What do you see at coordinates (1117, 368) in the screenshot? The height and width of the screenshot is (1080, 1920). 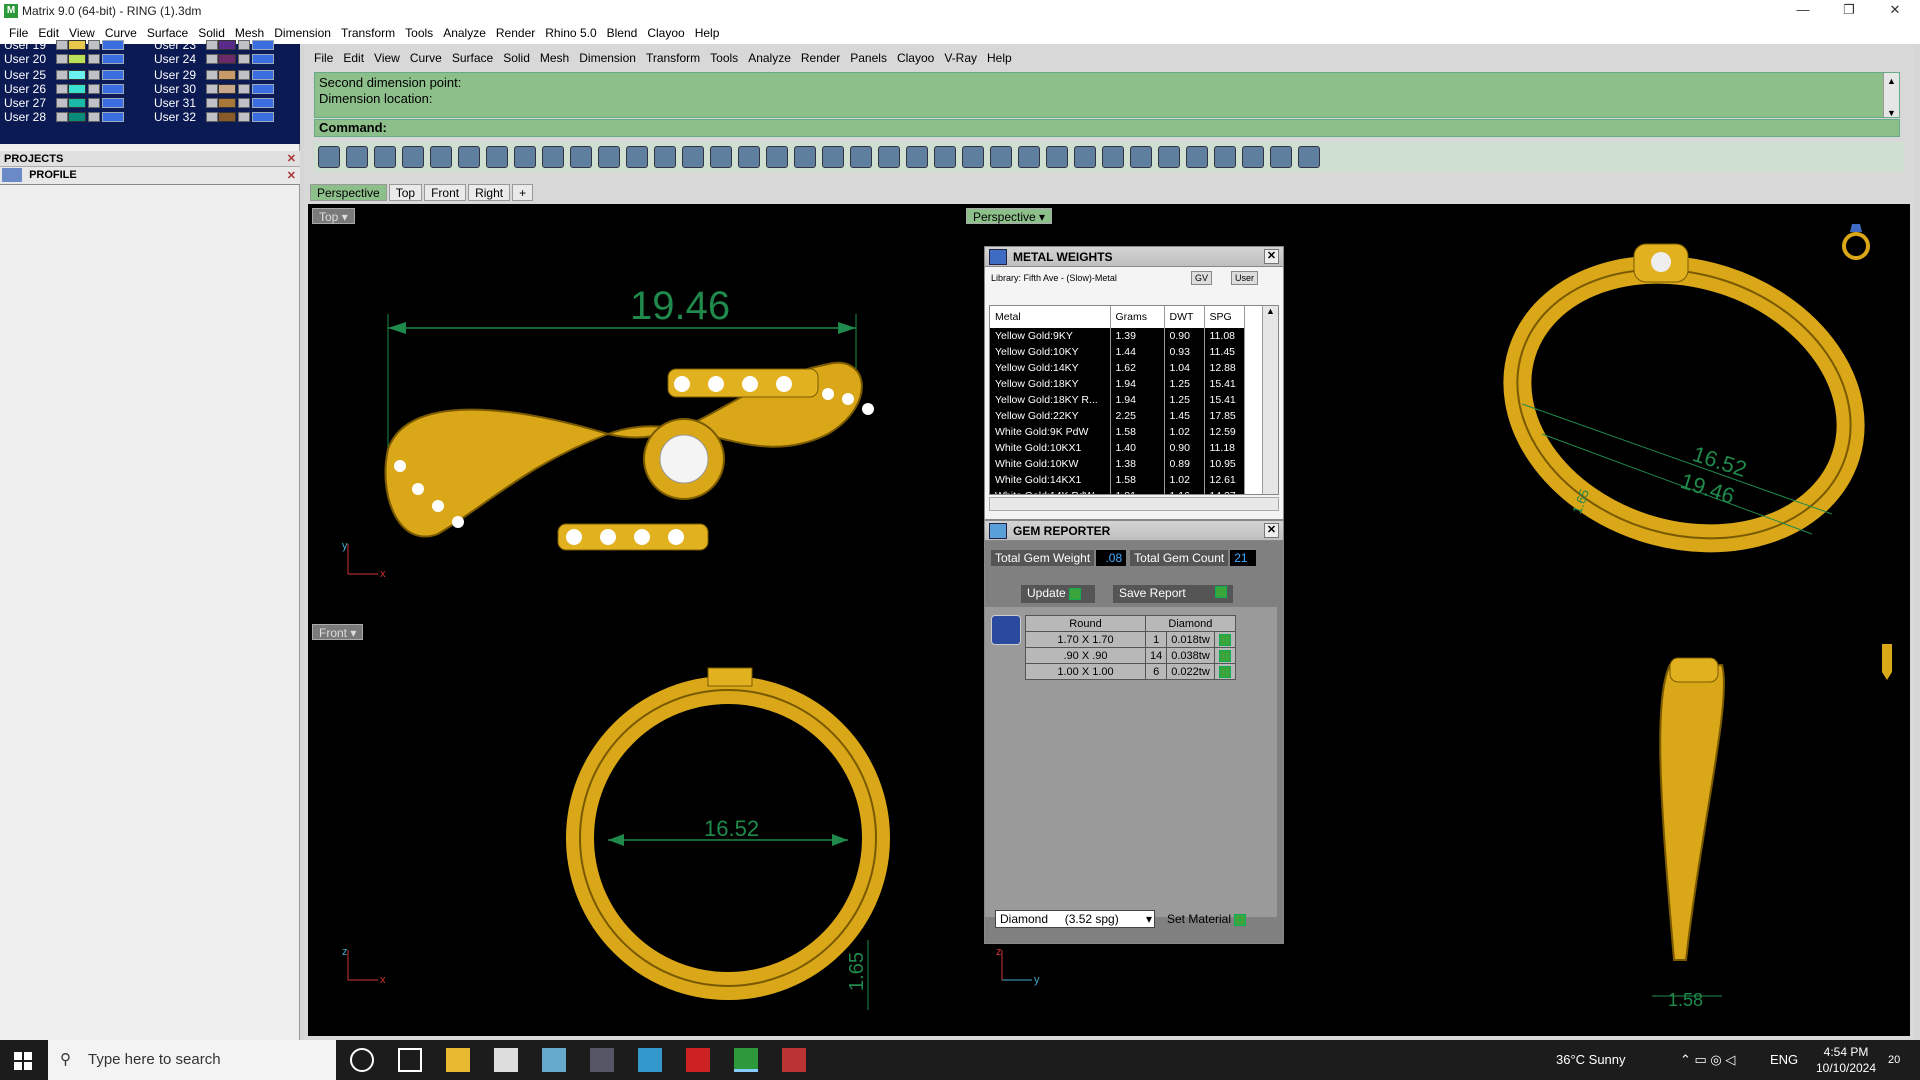 I see `table-row: Yellow Gold:14KY 1.62 1.04 12.88` at bounding box center [1117, 368].